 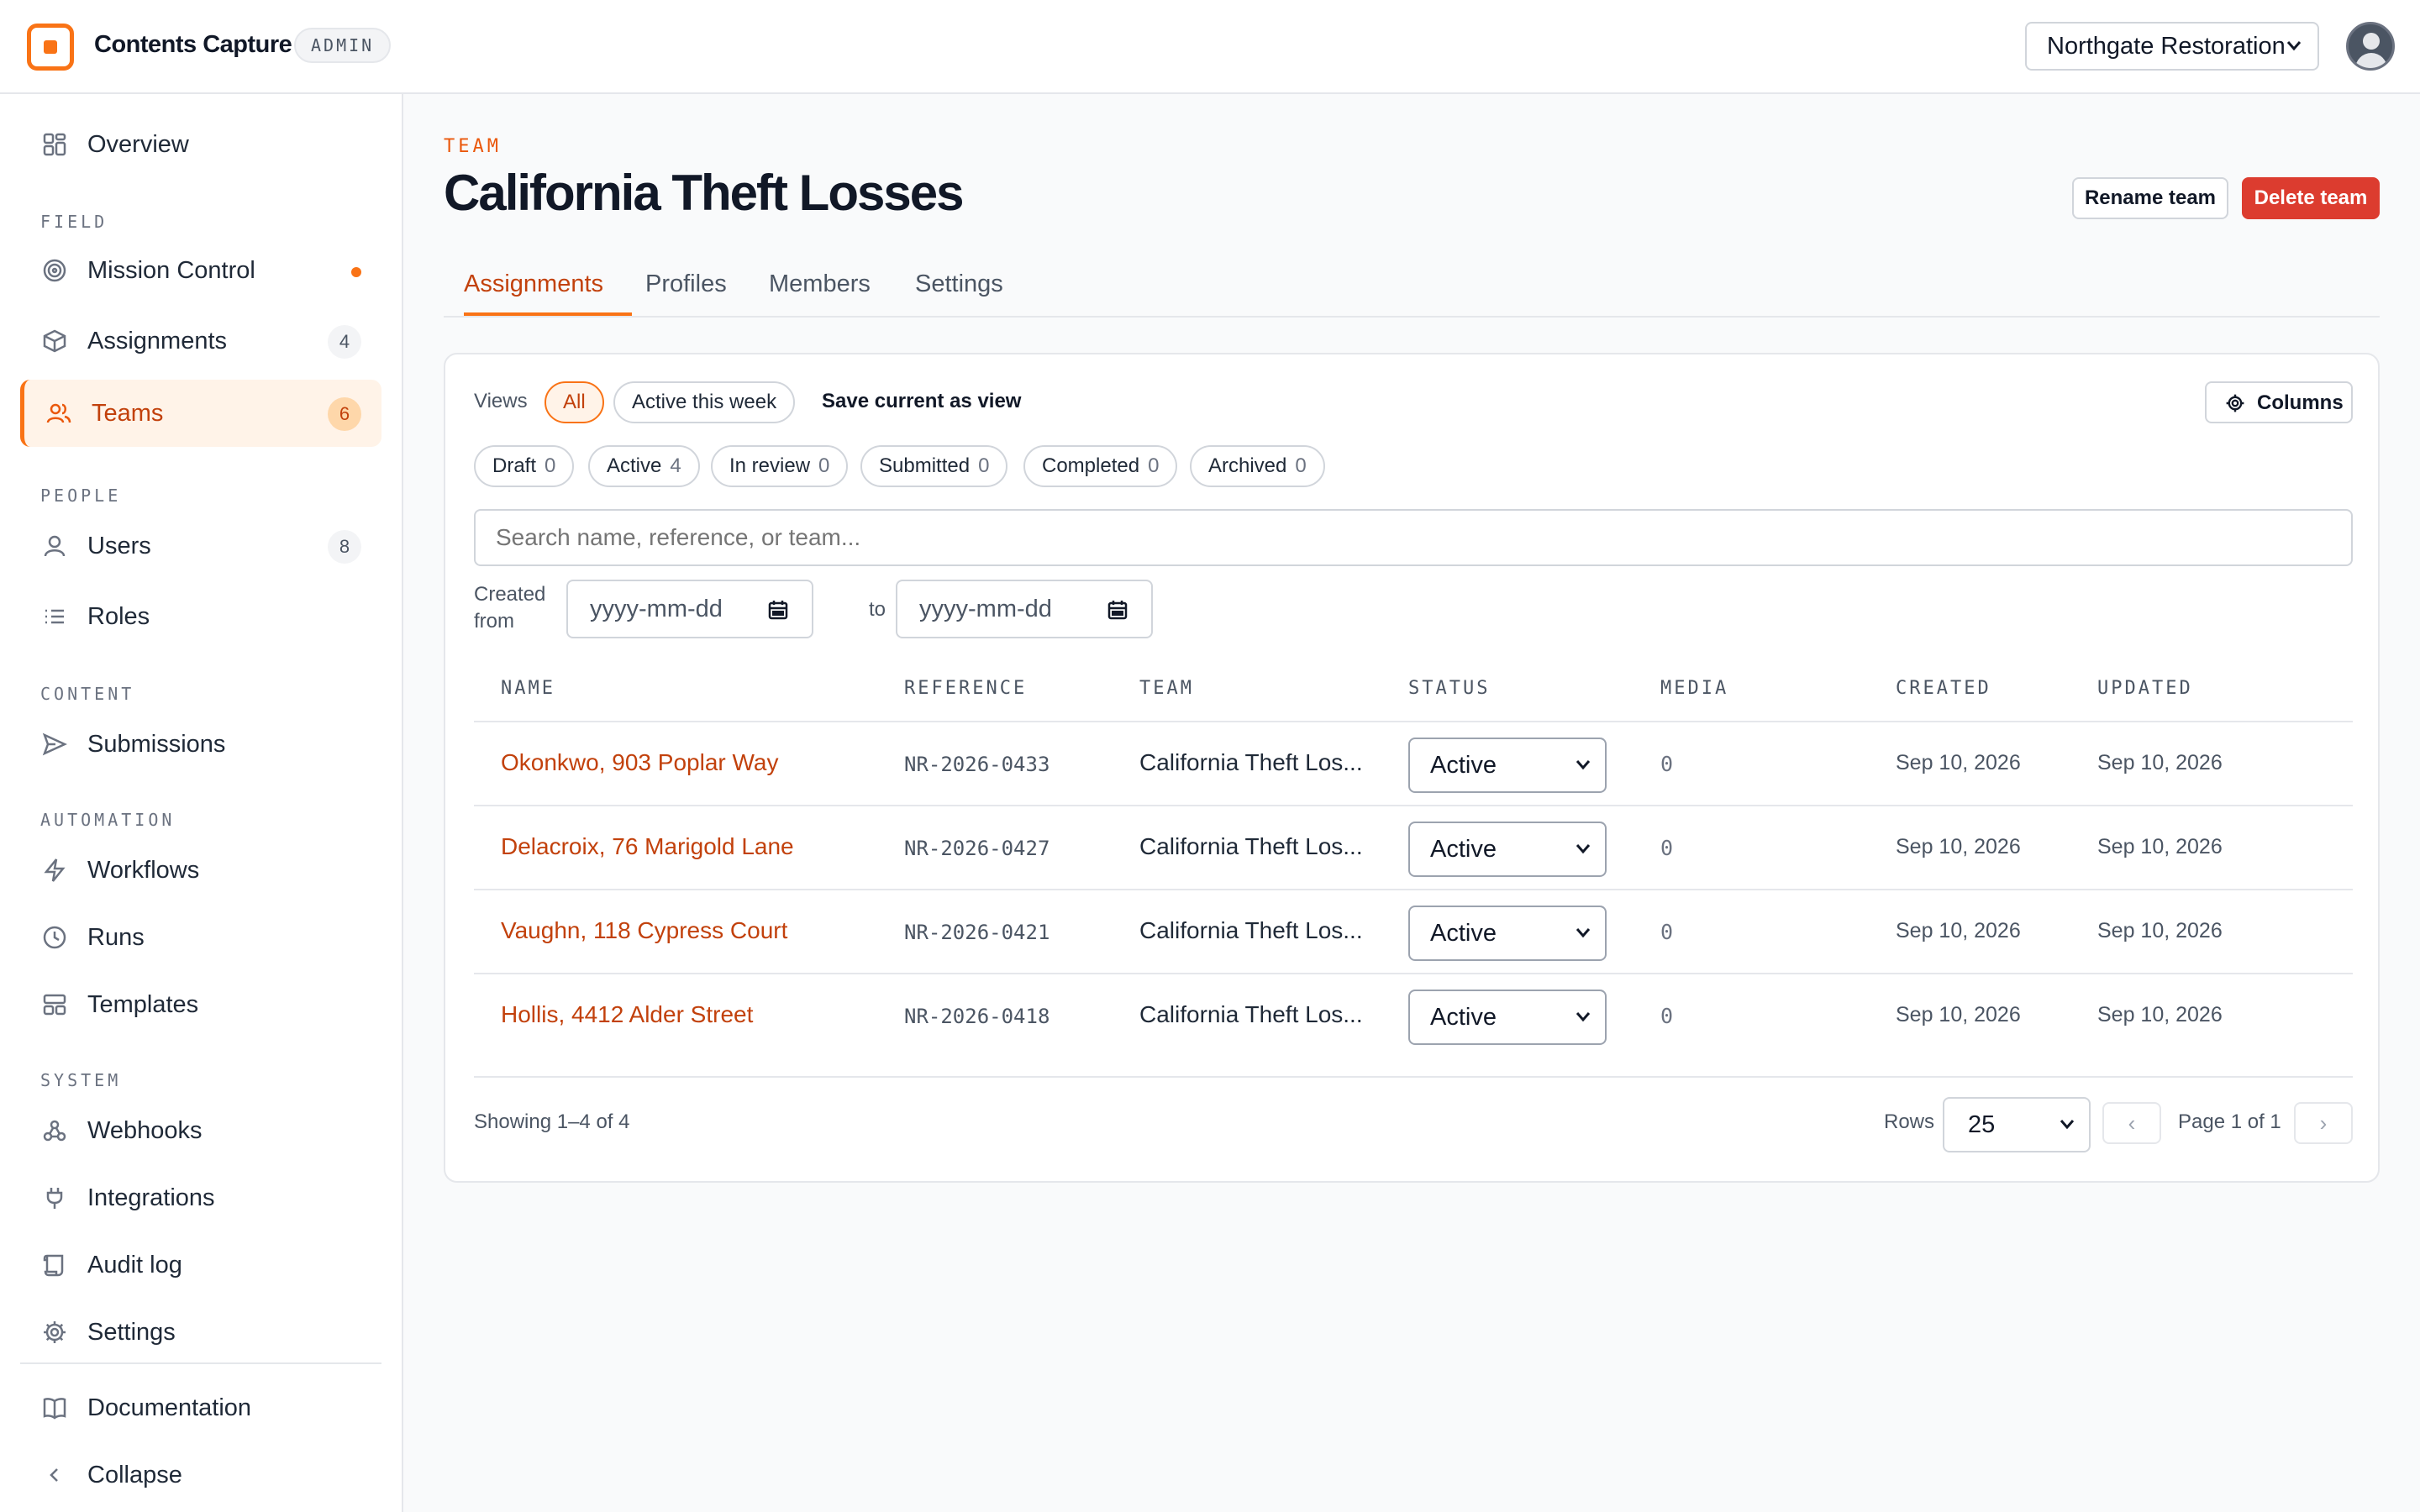 I want to click on search-input, so click(x=1413, y=537).